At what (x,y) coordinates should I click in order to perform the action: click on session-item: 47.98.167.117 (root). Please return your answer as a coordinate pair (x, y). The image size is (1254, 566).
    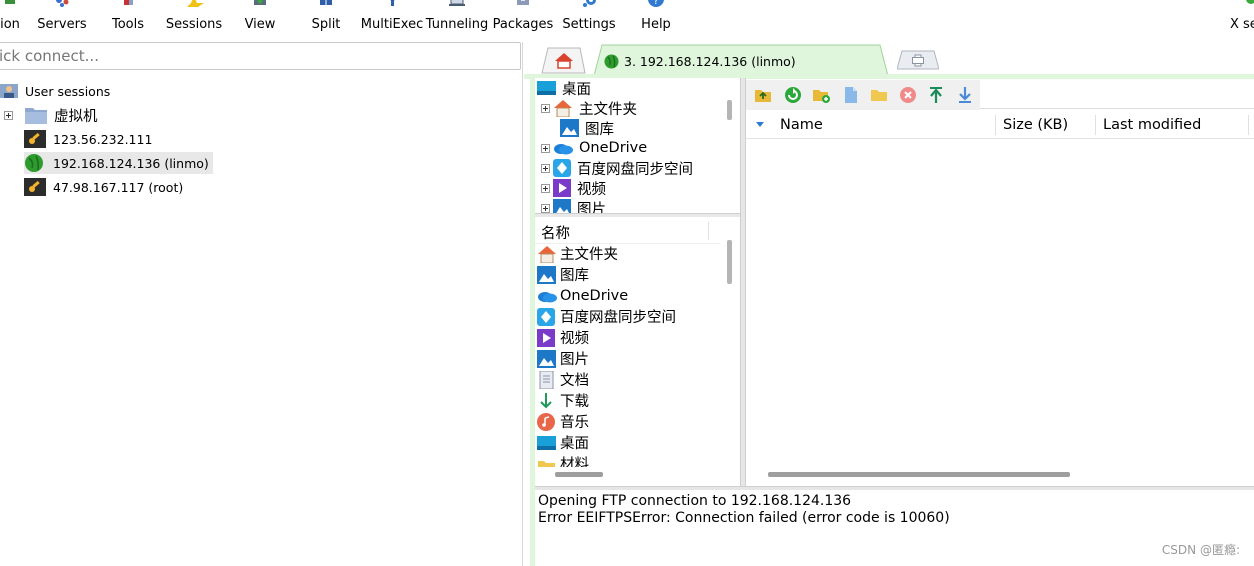
    Looking at the image, I should click on (103, 187).